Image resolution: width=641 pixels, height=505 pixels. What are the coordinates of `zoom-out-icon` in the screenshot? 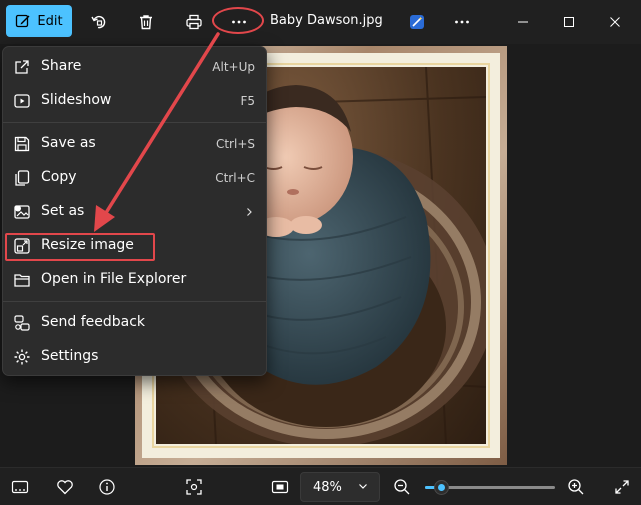 It's located at (402, 487).